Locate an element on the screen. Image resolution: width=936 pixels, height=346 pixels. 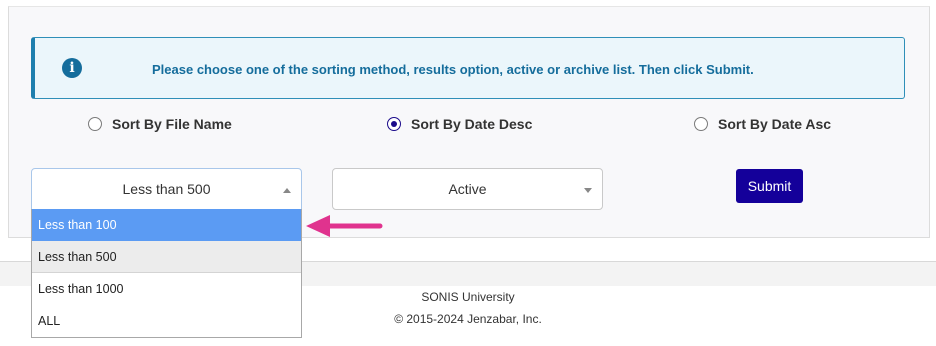
radio-sort-date-desc: Sort By Date Desc is located at coordinates (459, 124).